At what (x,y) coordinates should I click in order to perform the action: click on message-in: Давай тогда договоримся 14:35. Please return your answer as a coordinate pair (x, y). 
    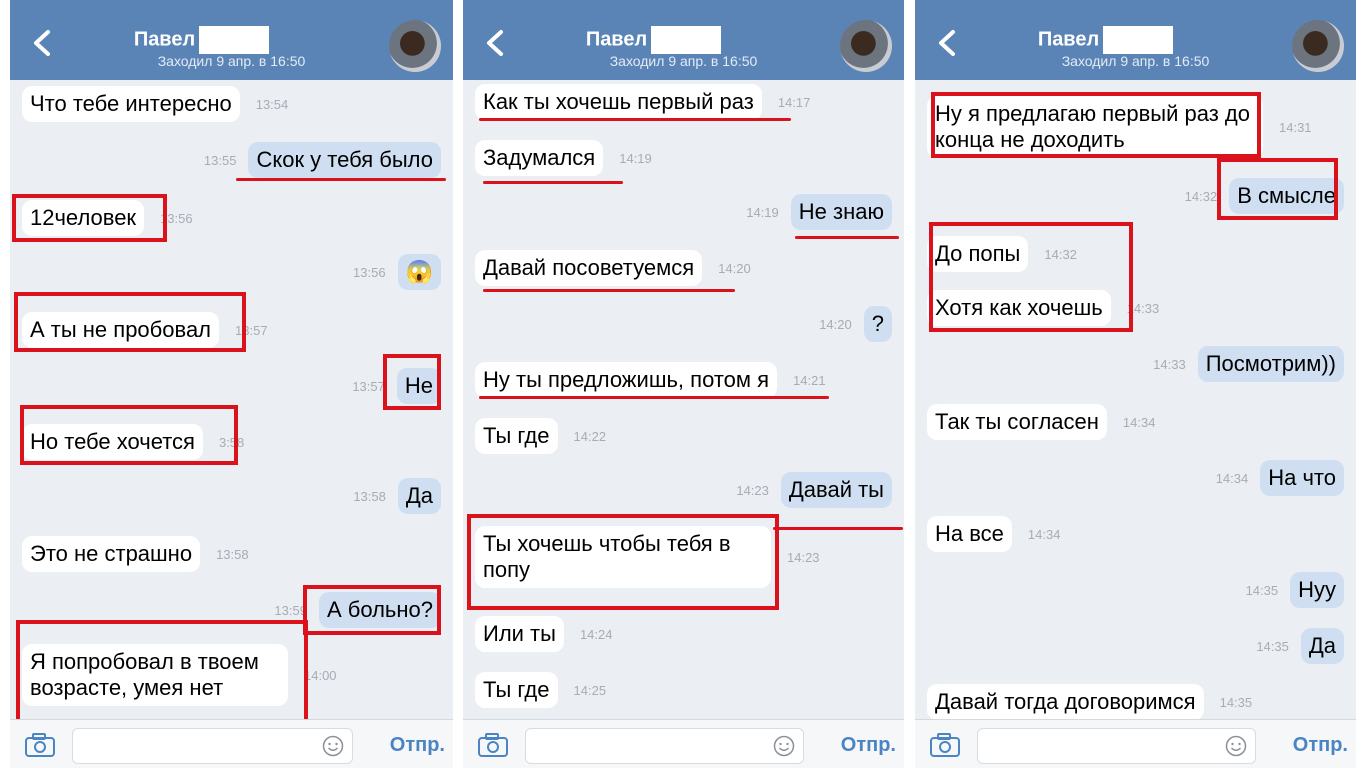
    Looking at the image, I should click on (1089, 702).